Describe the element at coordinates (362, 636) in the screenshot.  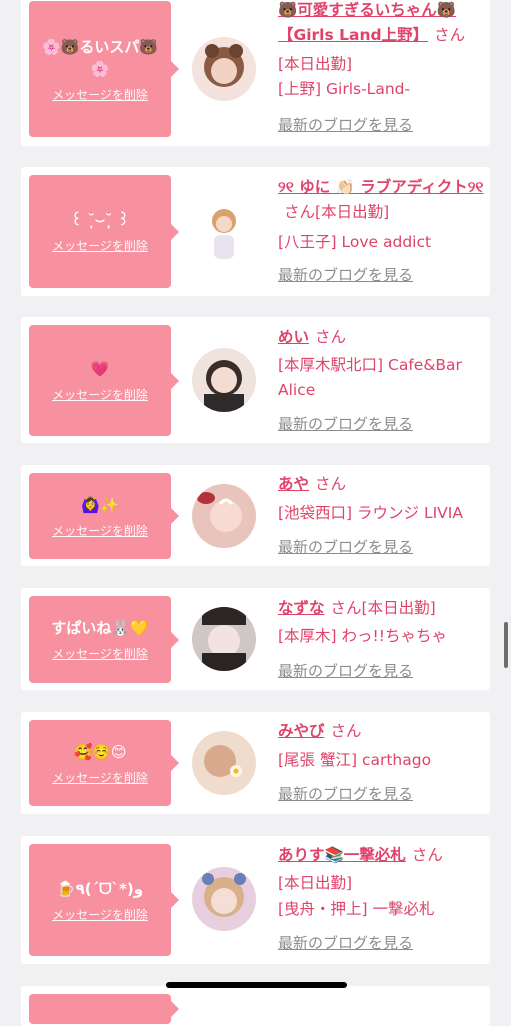
I see `shop-text: [本厚木] わっ!!ちゃちゃ` at that location.